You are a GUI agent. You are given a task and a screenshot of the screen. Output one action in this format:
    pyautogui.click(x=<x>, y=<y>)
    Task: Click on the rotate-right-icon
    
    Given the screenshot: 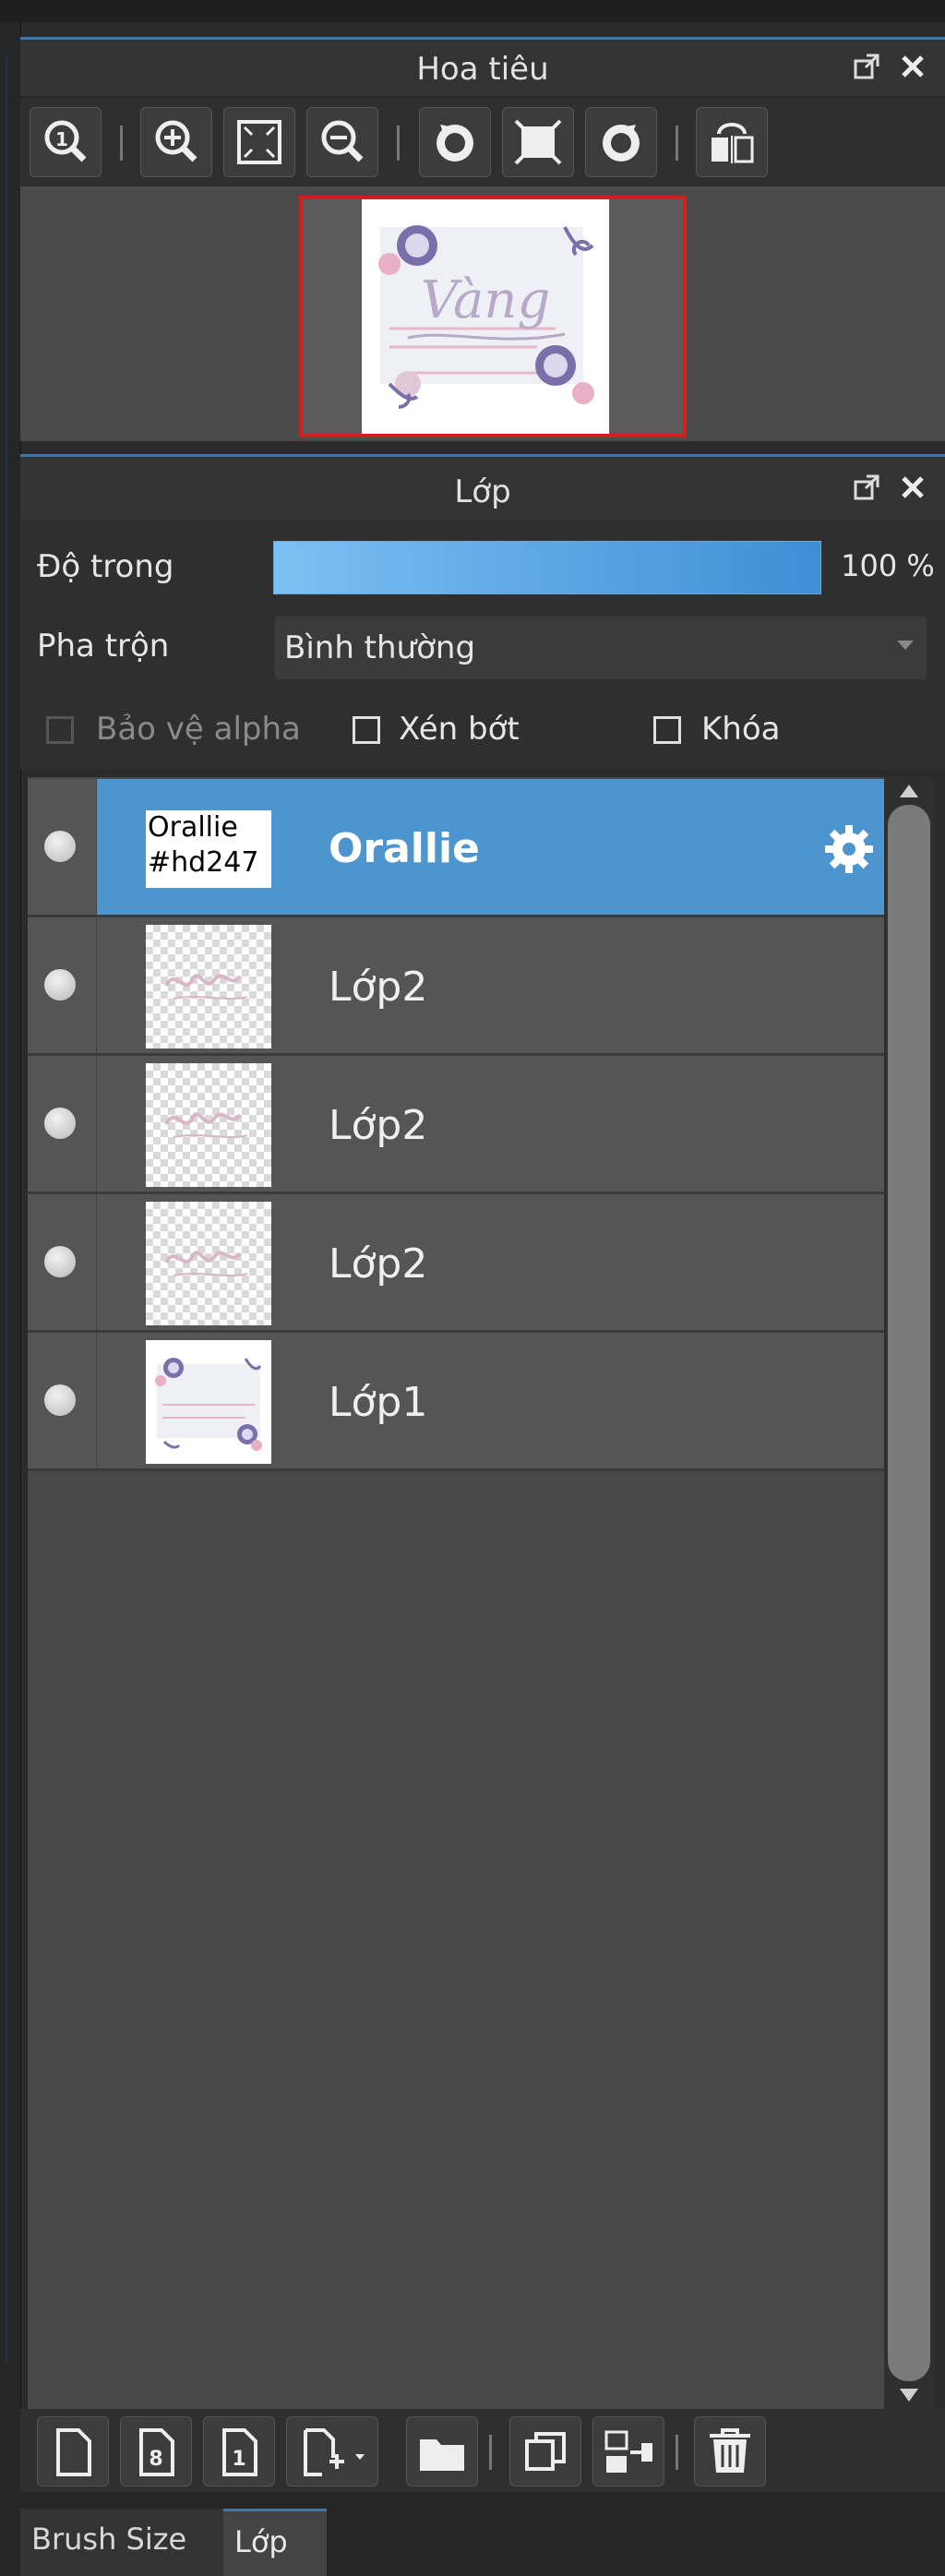 What is the action you would take?
    pyautogui.click(x=622, y=144)
    